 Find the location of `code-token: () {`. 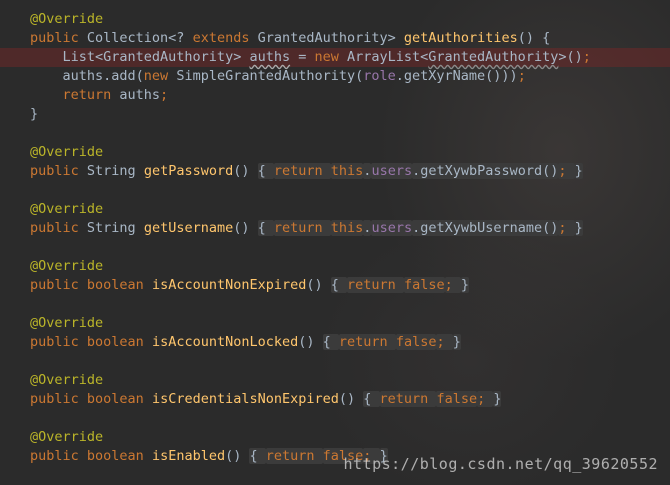

code-token: () { is located at coordinates (534, 38).